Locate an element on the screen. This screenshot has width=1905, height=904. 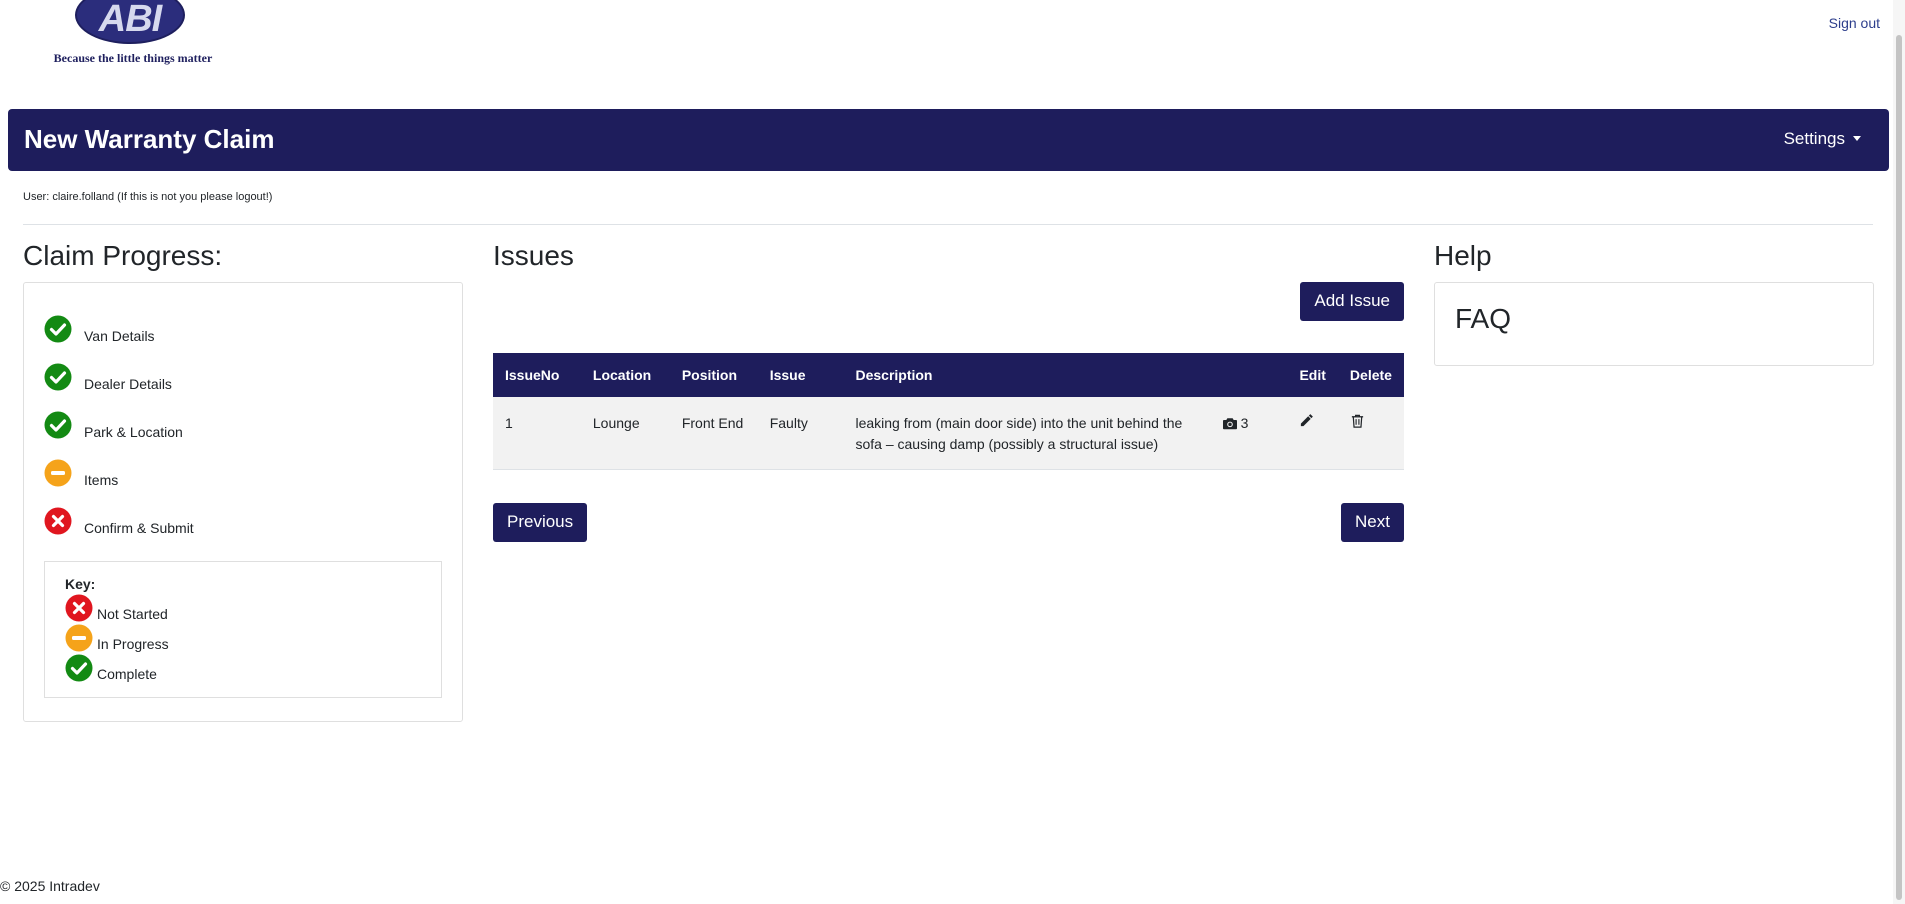
scrollbar-thumb is located at coordinates (1899, 467).